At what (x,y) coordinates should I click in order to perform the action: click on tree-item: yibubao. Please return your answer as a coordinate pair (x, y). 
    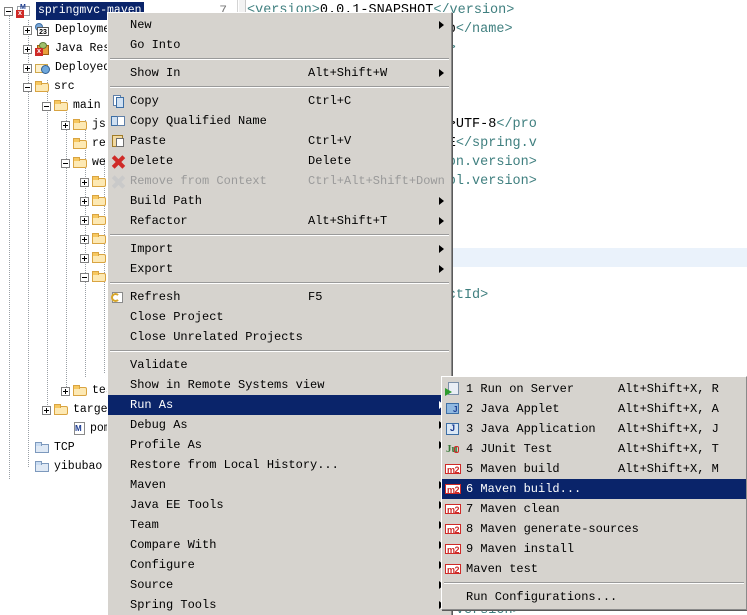
    Looking at the image, I should click on (62, 467).